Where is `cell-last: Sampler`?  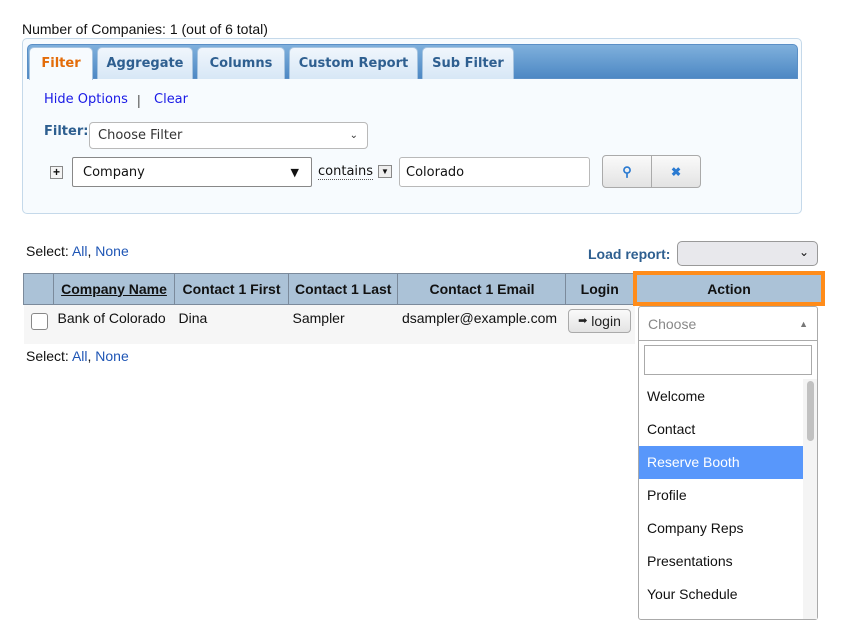 cell-last: Sampler is located at coordinates (343, 324).